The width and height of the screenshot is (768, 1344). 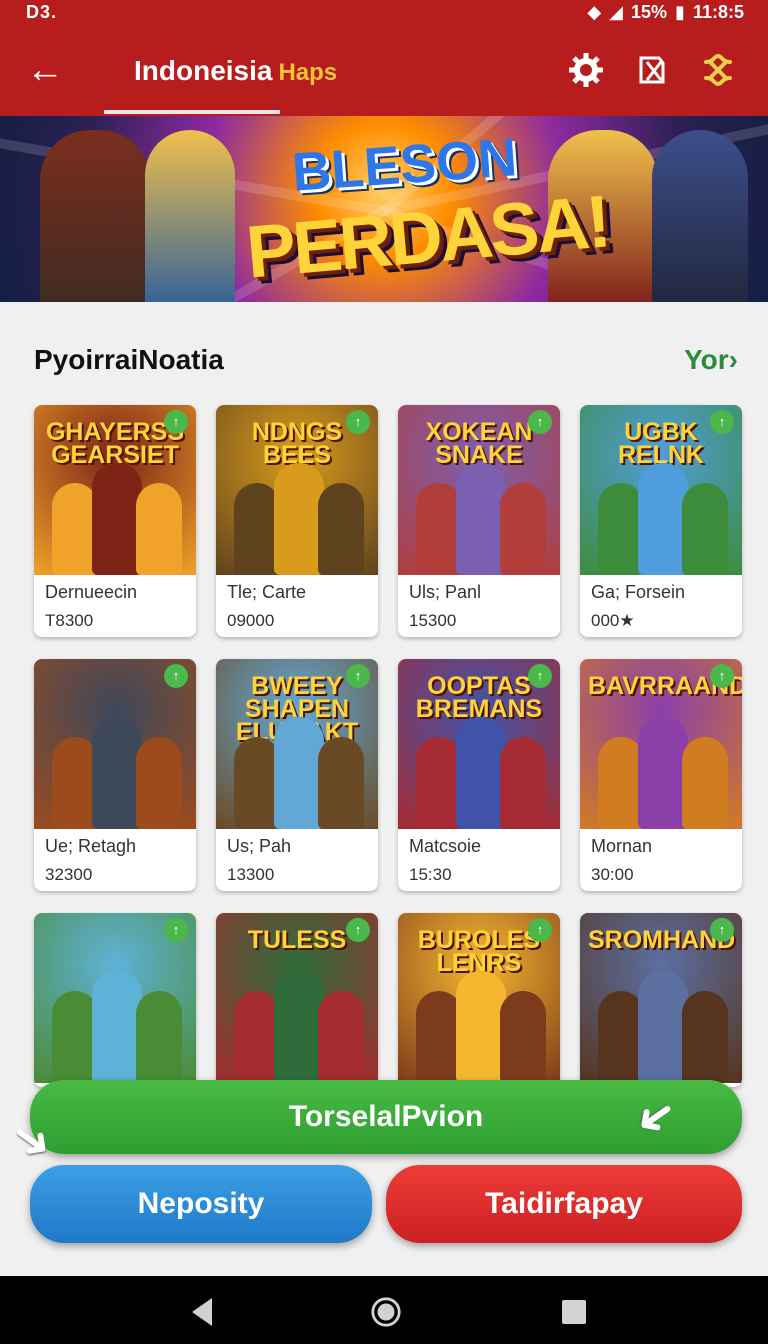 I want to click on game-name: Matcsoie, so click(x=445, y=846).